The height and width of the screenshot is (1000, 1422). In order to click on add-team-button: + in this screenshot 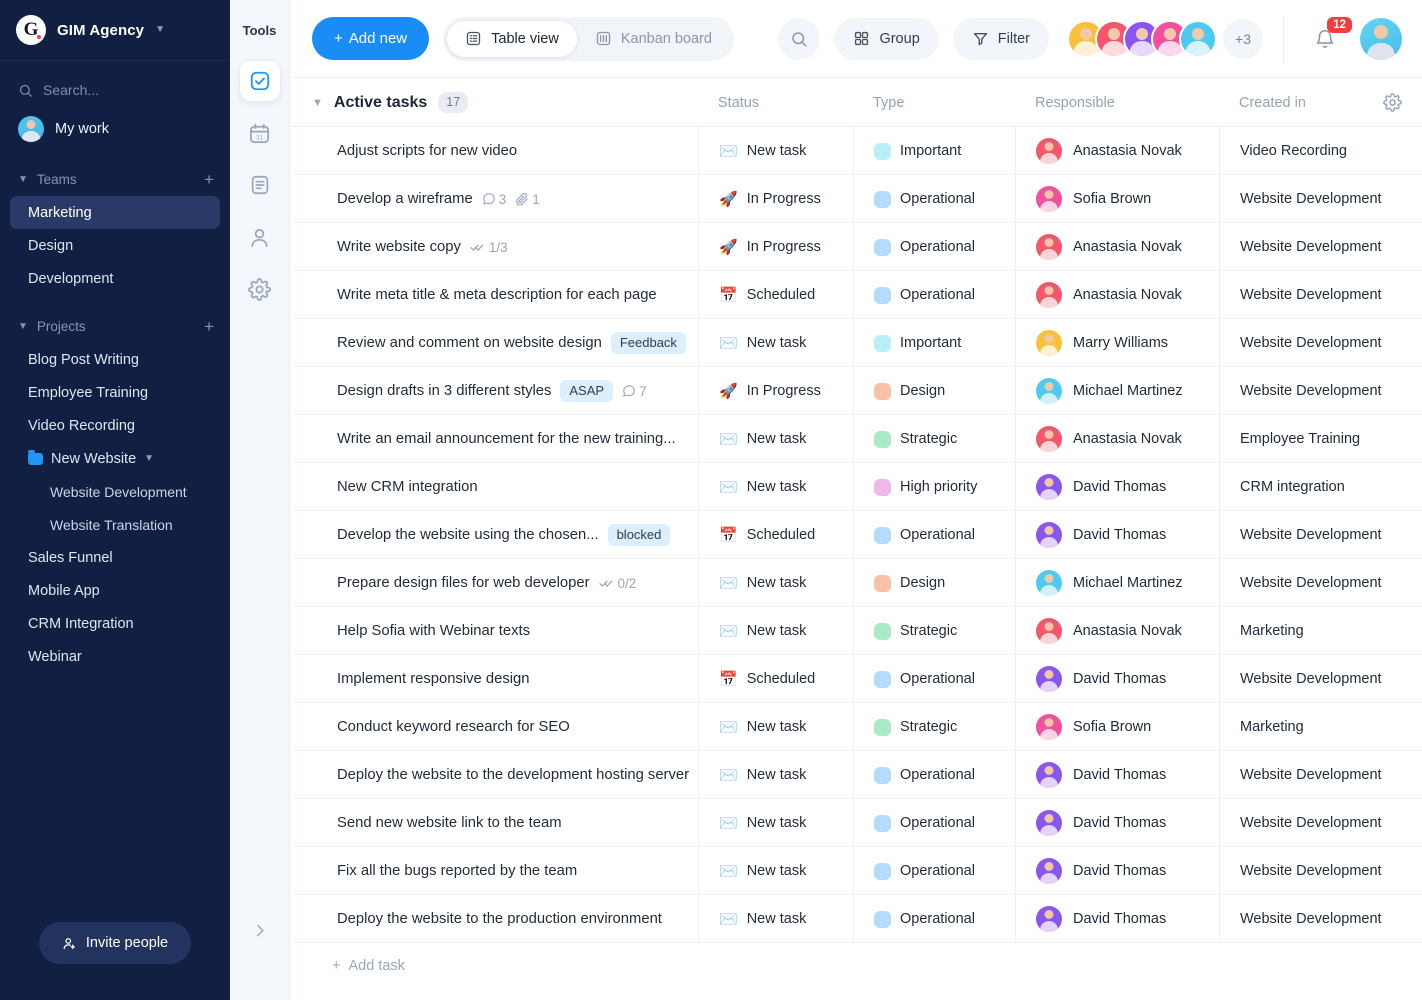, I will do `click(209, 179)`.